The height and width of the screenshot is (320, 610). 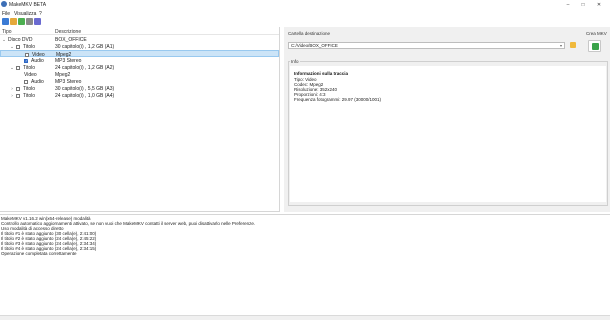 What do you see at coordinates (139, 67) in the screenshot?
I see `tree-row: ⌄ Titolo 24 capitolo(i) , 1,2 GB (A2)` at bounding box center [139, 67].